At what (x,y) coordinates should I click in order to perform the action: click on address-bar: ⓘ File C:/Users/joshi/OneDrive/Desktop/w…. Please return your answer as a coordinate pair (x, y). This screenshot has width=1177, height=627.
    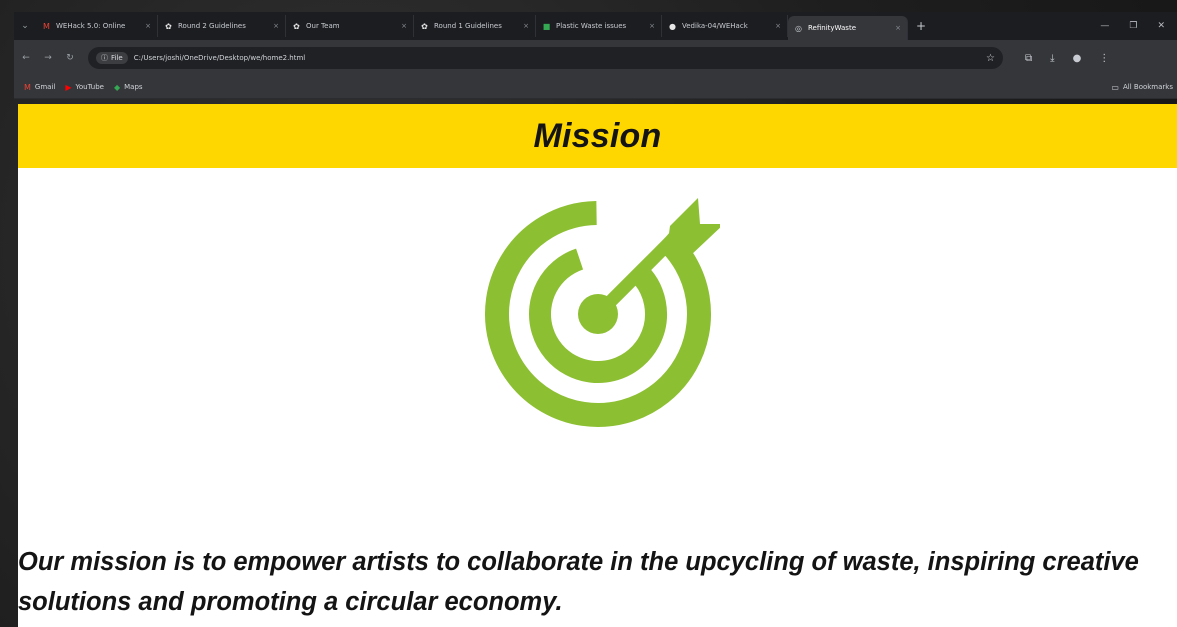
    Looking at the image, I should click on (545, 58).